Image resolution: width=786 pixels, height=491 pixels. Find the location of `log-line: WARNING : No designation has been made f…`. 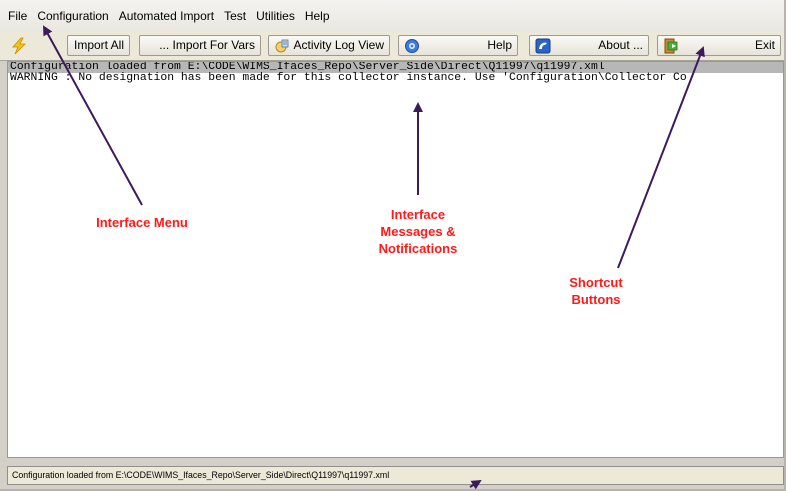

log-line: WARNING : No designation has been made f… is located at coordinates (395, 78).